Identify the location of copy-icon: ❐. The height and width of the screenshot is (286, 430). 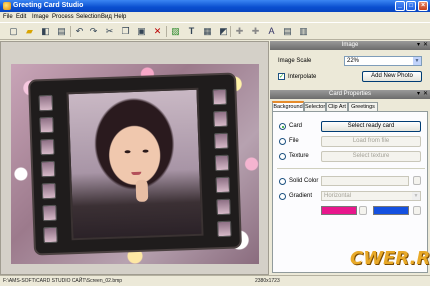
(125, 31).